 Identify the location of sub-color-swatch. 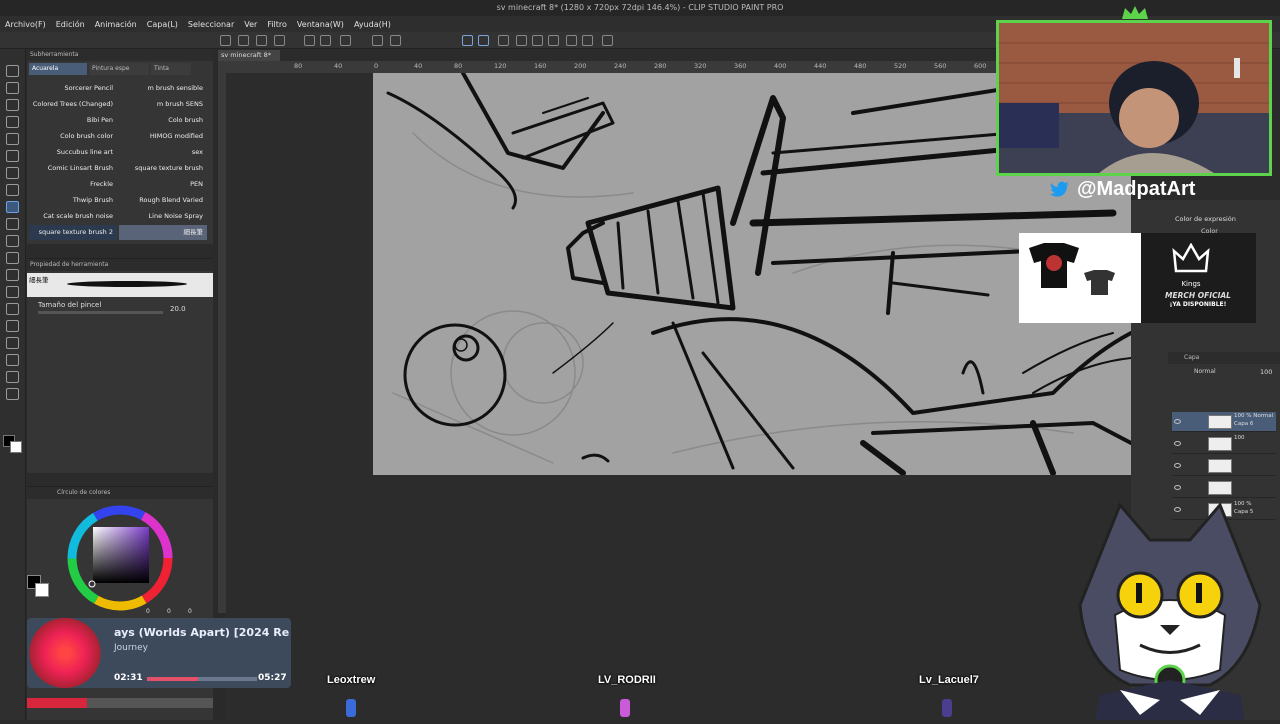
(16, 447).